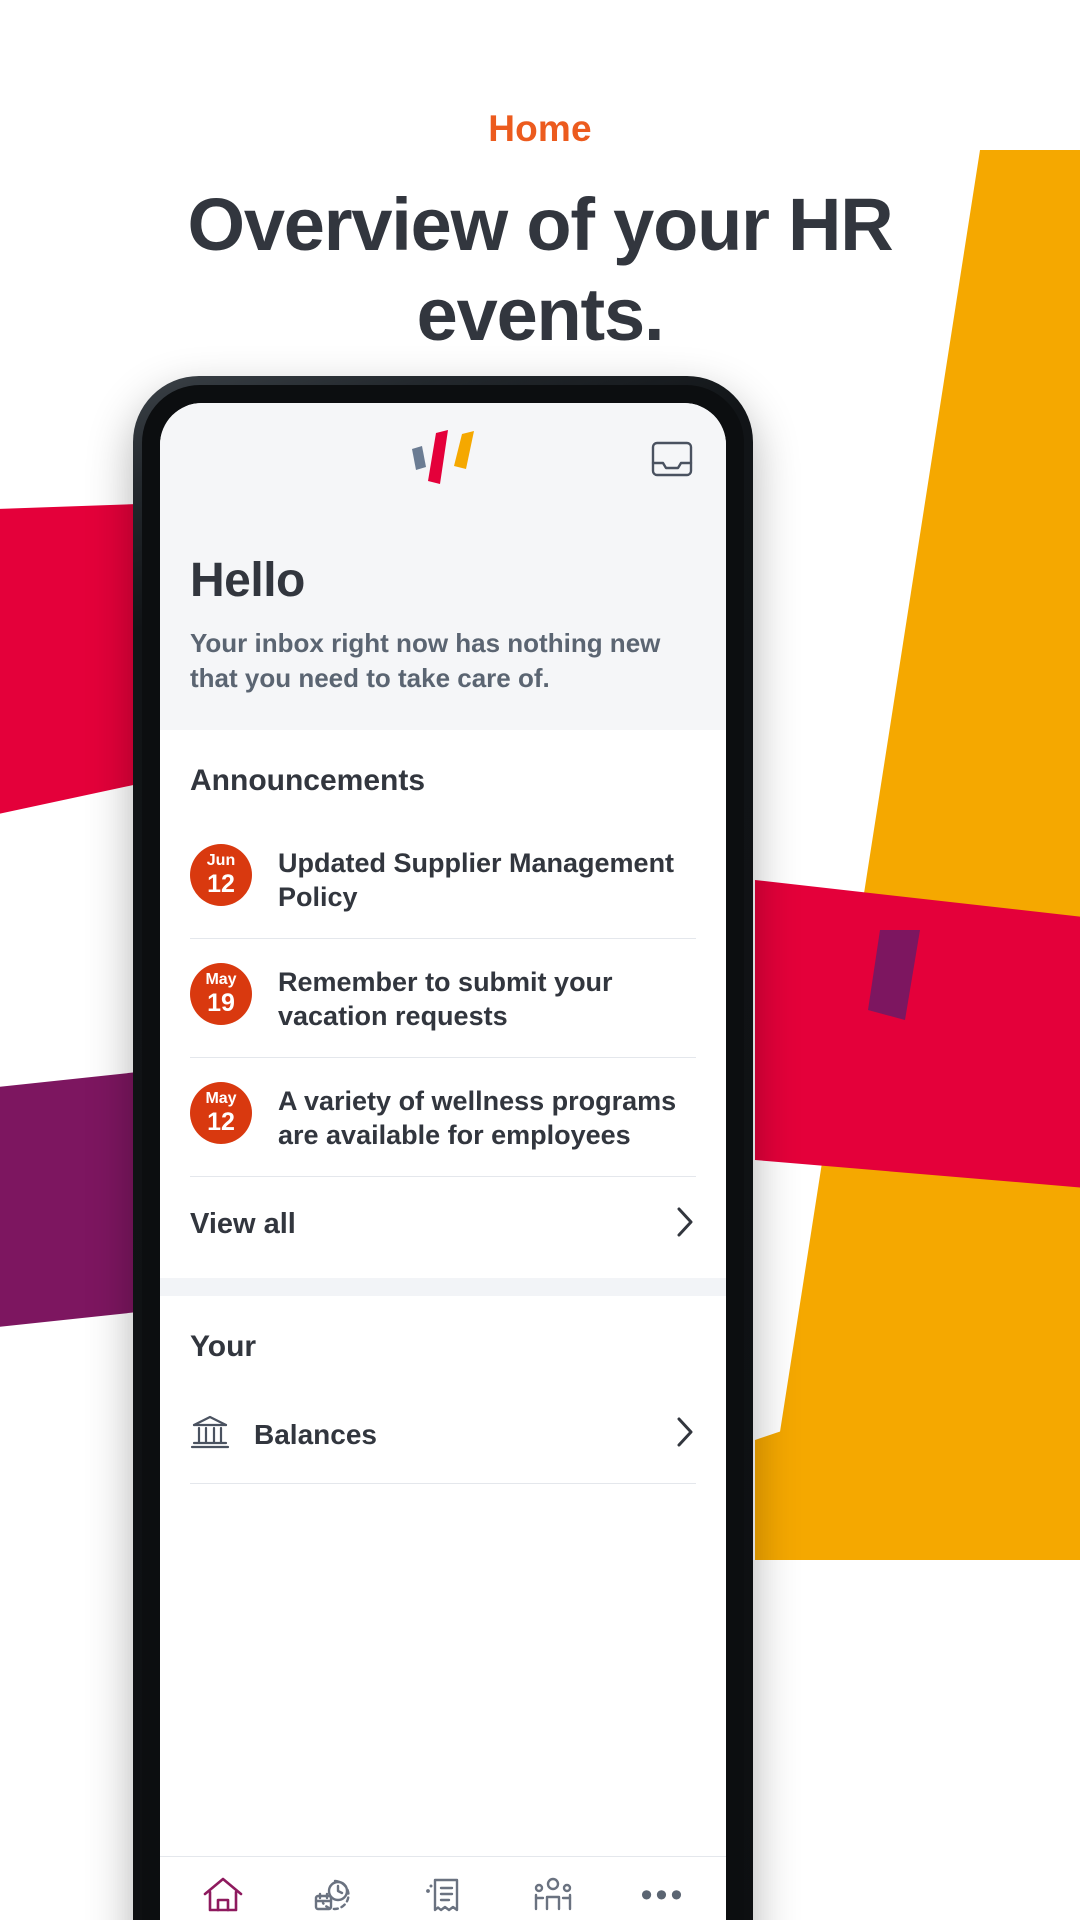 This screenshot has height=1920, width=1080. I want to click on tab-contacts: Contacts, so click(553, 1897).